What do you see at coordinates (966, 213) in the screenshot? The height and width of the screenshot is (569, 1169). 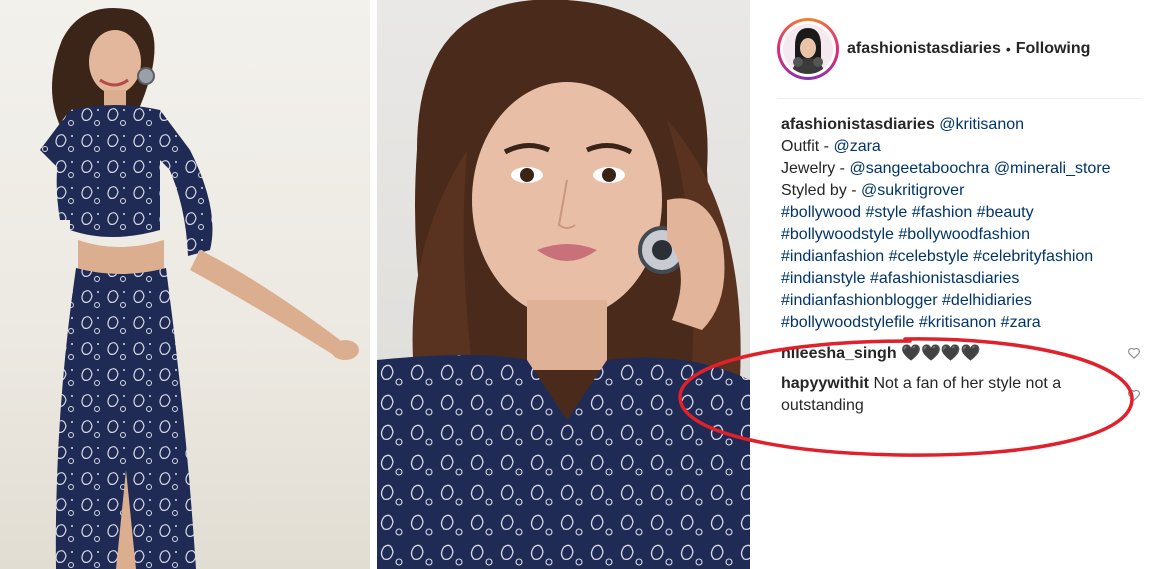 I see `caption-hashtags-line: #bollywood #style #fashion #beauty` at bounding box center [966, 213].